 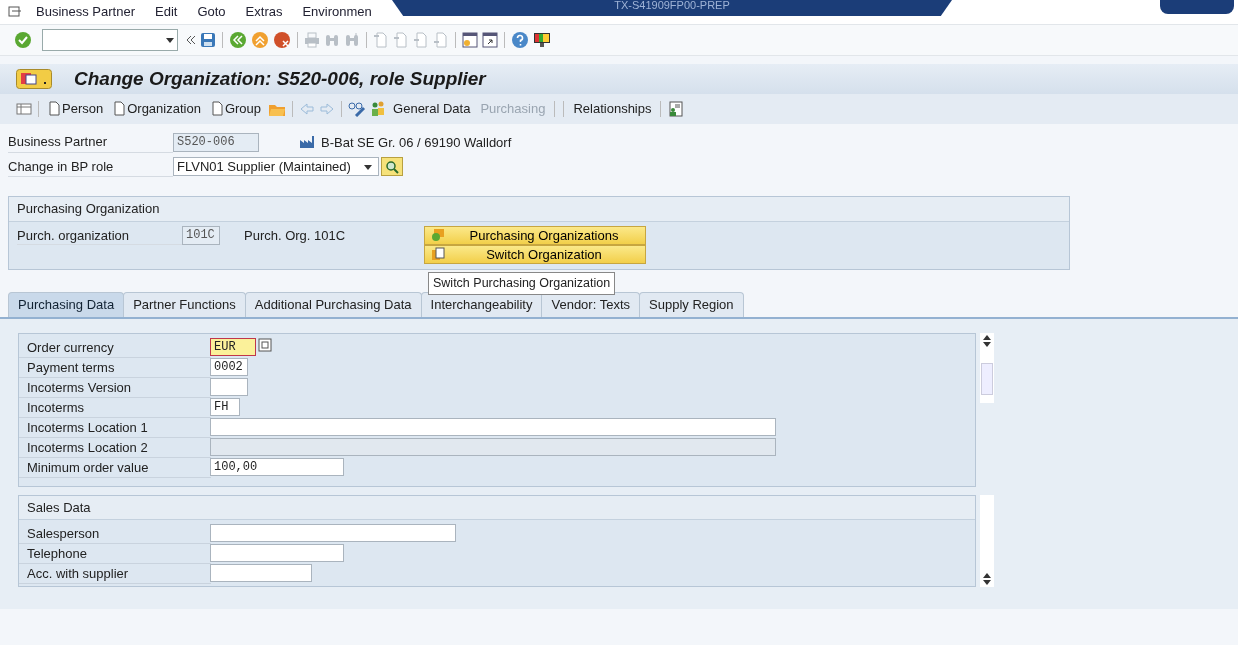 What do you see at coordinates (282, 40) in the screenshot?
I see `cancel-icon` at bounding box center [282, 40].